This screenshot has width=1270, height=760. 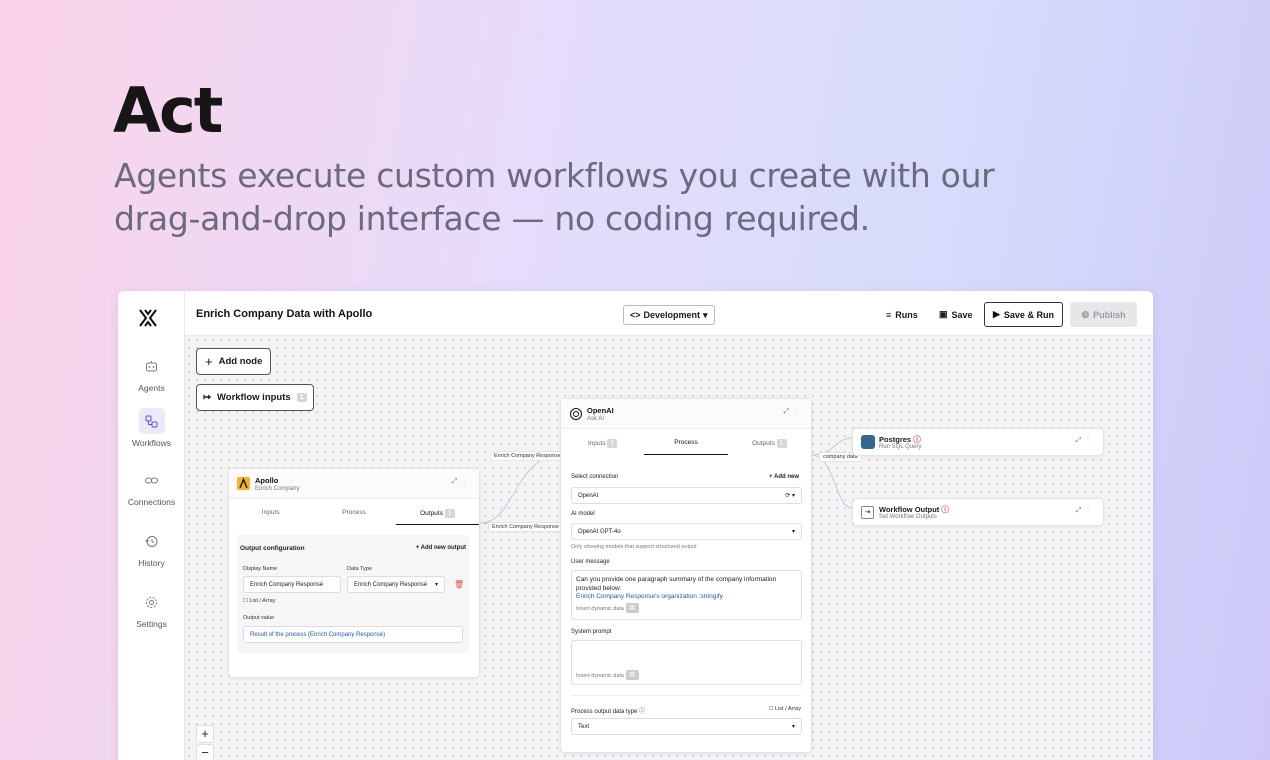 What do you see at coordinates (943, 314) in the screenshot?
I see `save-icon: ▣` at bounding box center [943, 314].